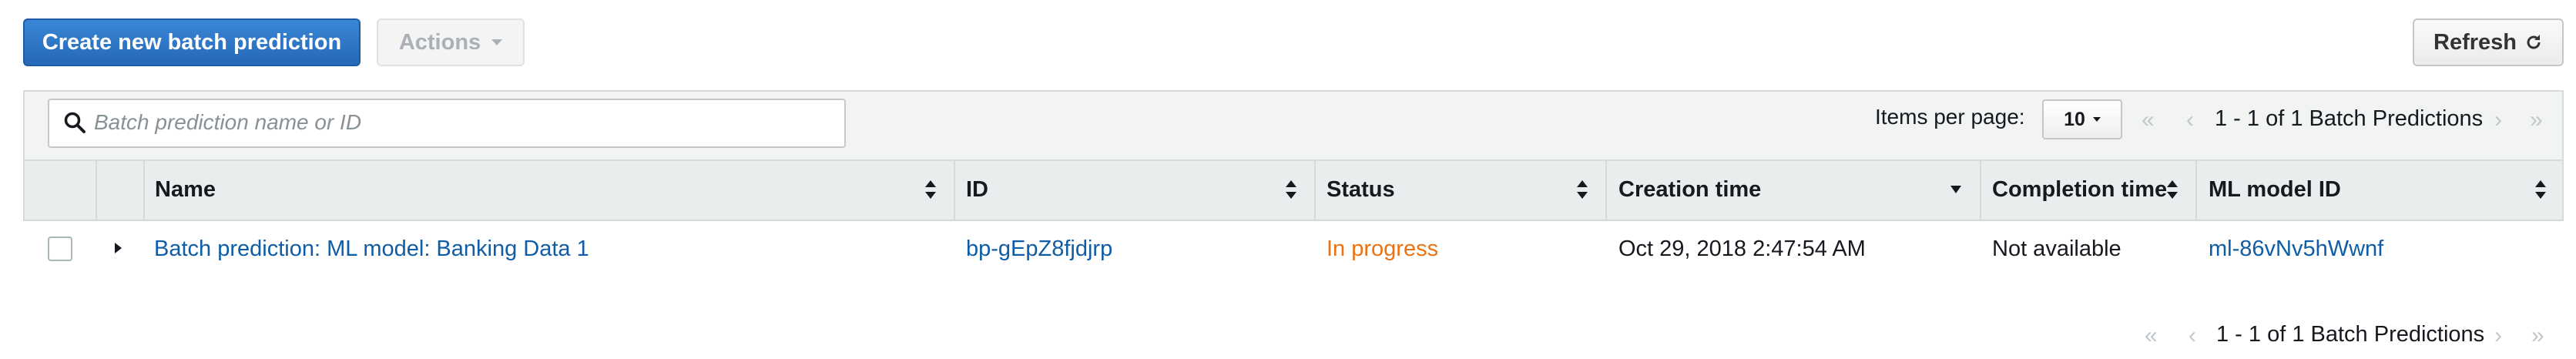 Image resolution: width=2576 pixels, height=359 pixels. Describe the element at coordinates (1361, 189) in the screenshot. I see `column-header-status: Status` at that location.